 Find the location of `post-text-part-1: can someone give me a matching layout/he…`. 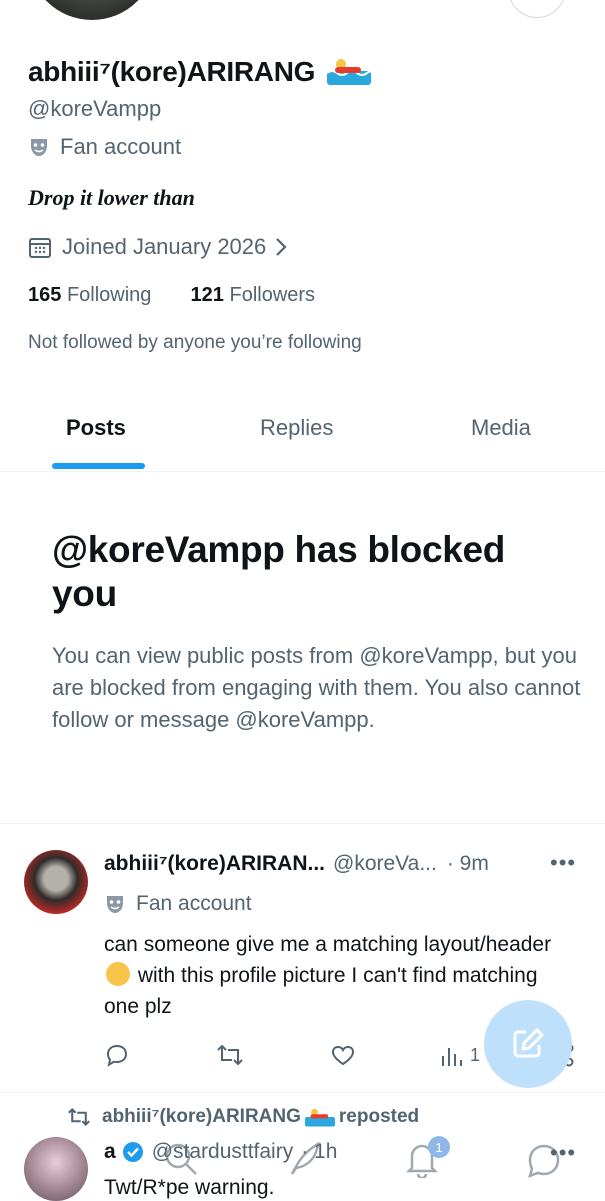

post-text-part-1: can someone give me a matching layout/he… is located at coordinates (328, 944).